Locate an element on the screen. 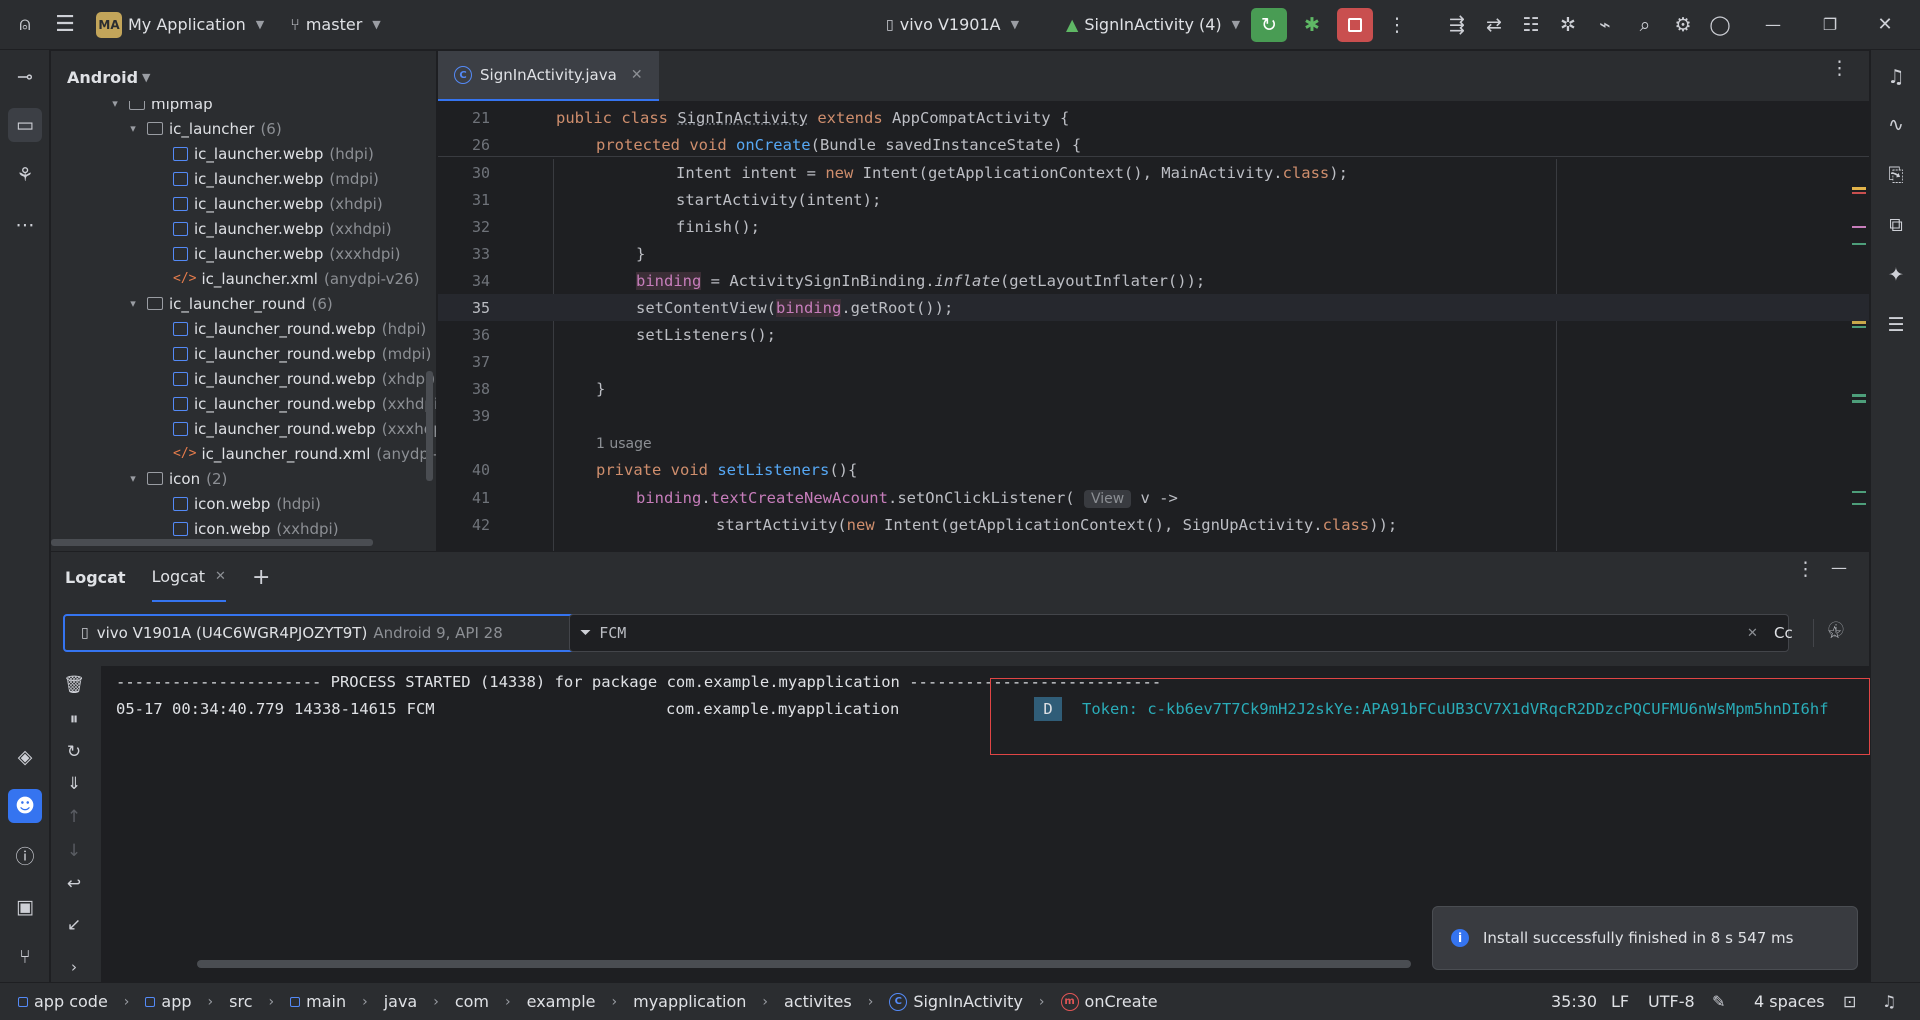  project-view-selector: Android ▼ is located at coordinates (243, 77).